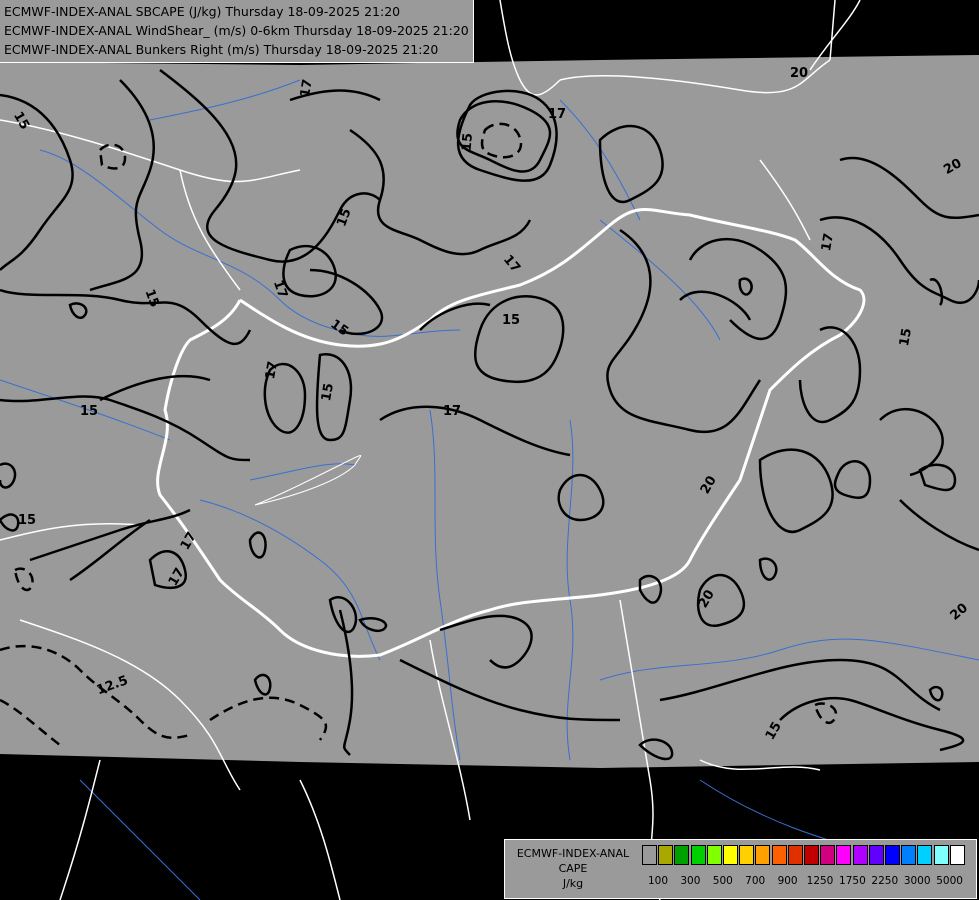  Describe the element at coordinates (799, 73) in the screenshot. I see `contour-label-20: 20` at that location.